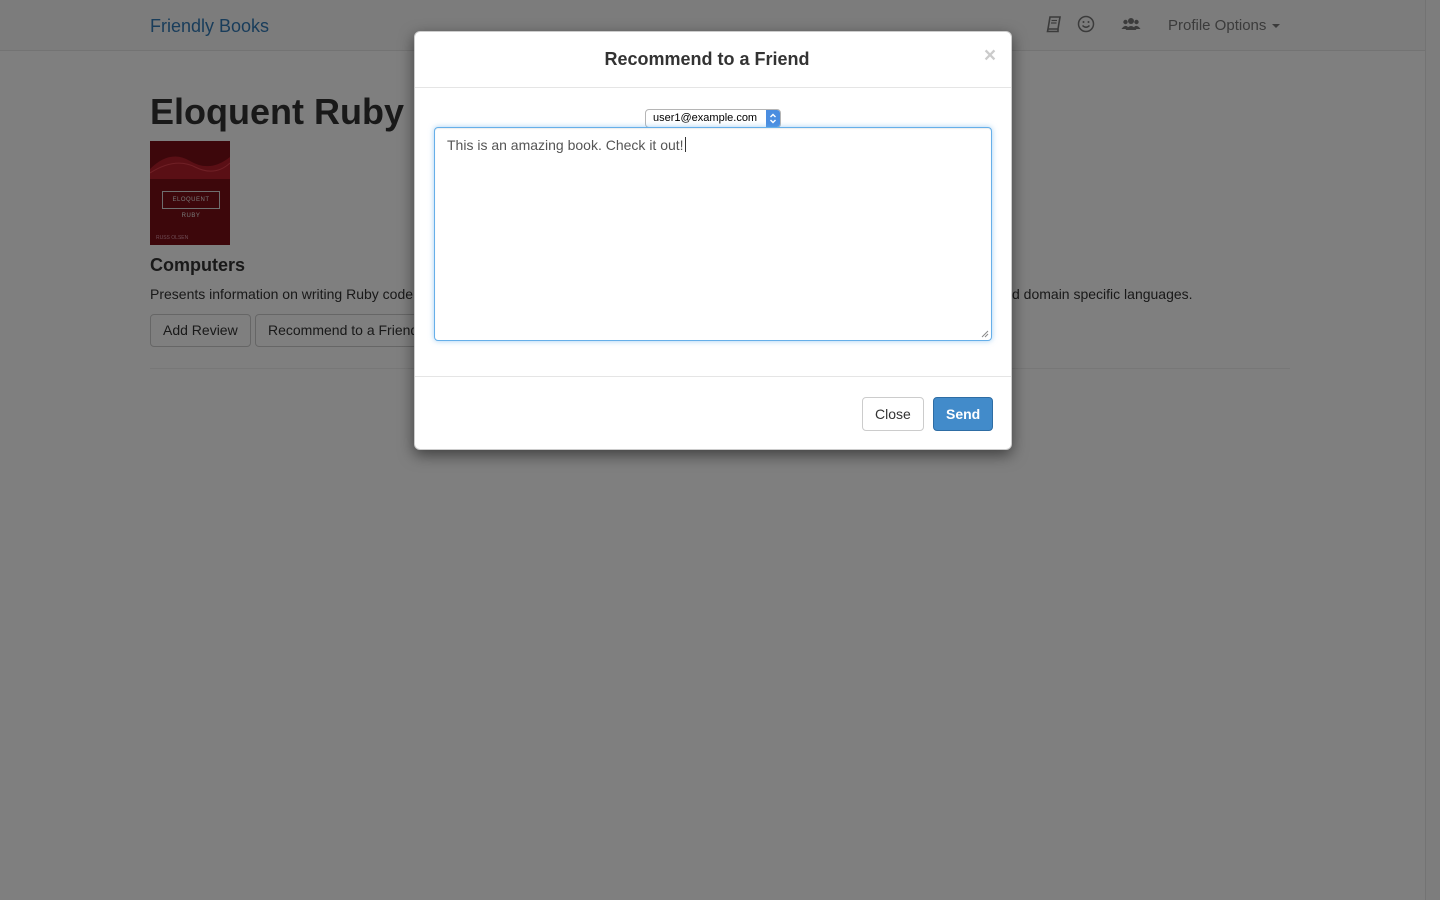  Describe the element at coordinates (985, 334) in the screenshot. I see `resize-grip-icon` at that location.